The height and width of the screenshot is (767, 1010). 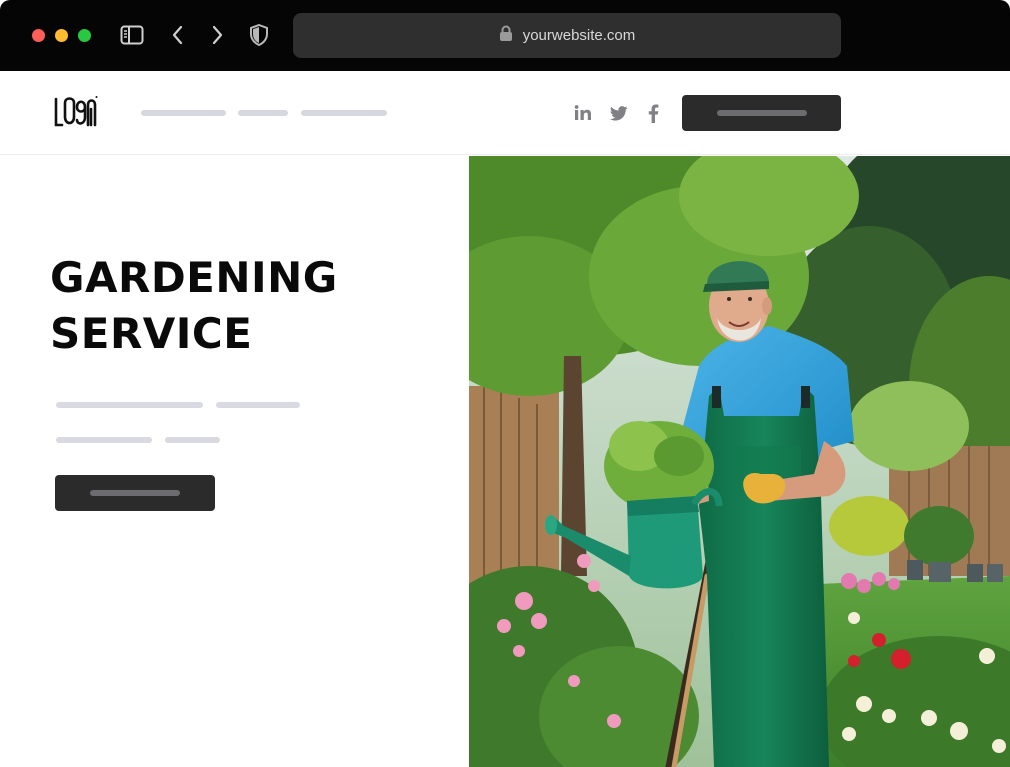 What do you see at coordinates (259, 35) in the screenshot?
I see `shield-icon` at bounding box center [259, 35].